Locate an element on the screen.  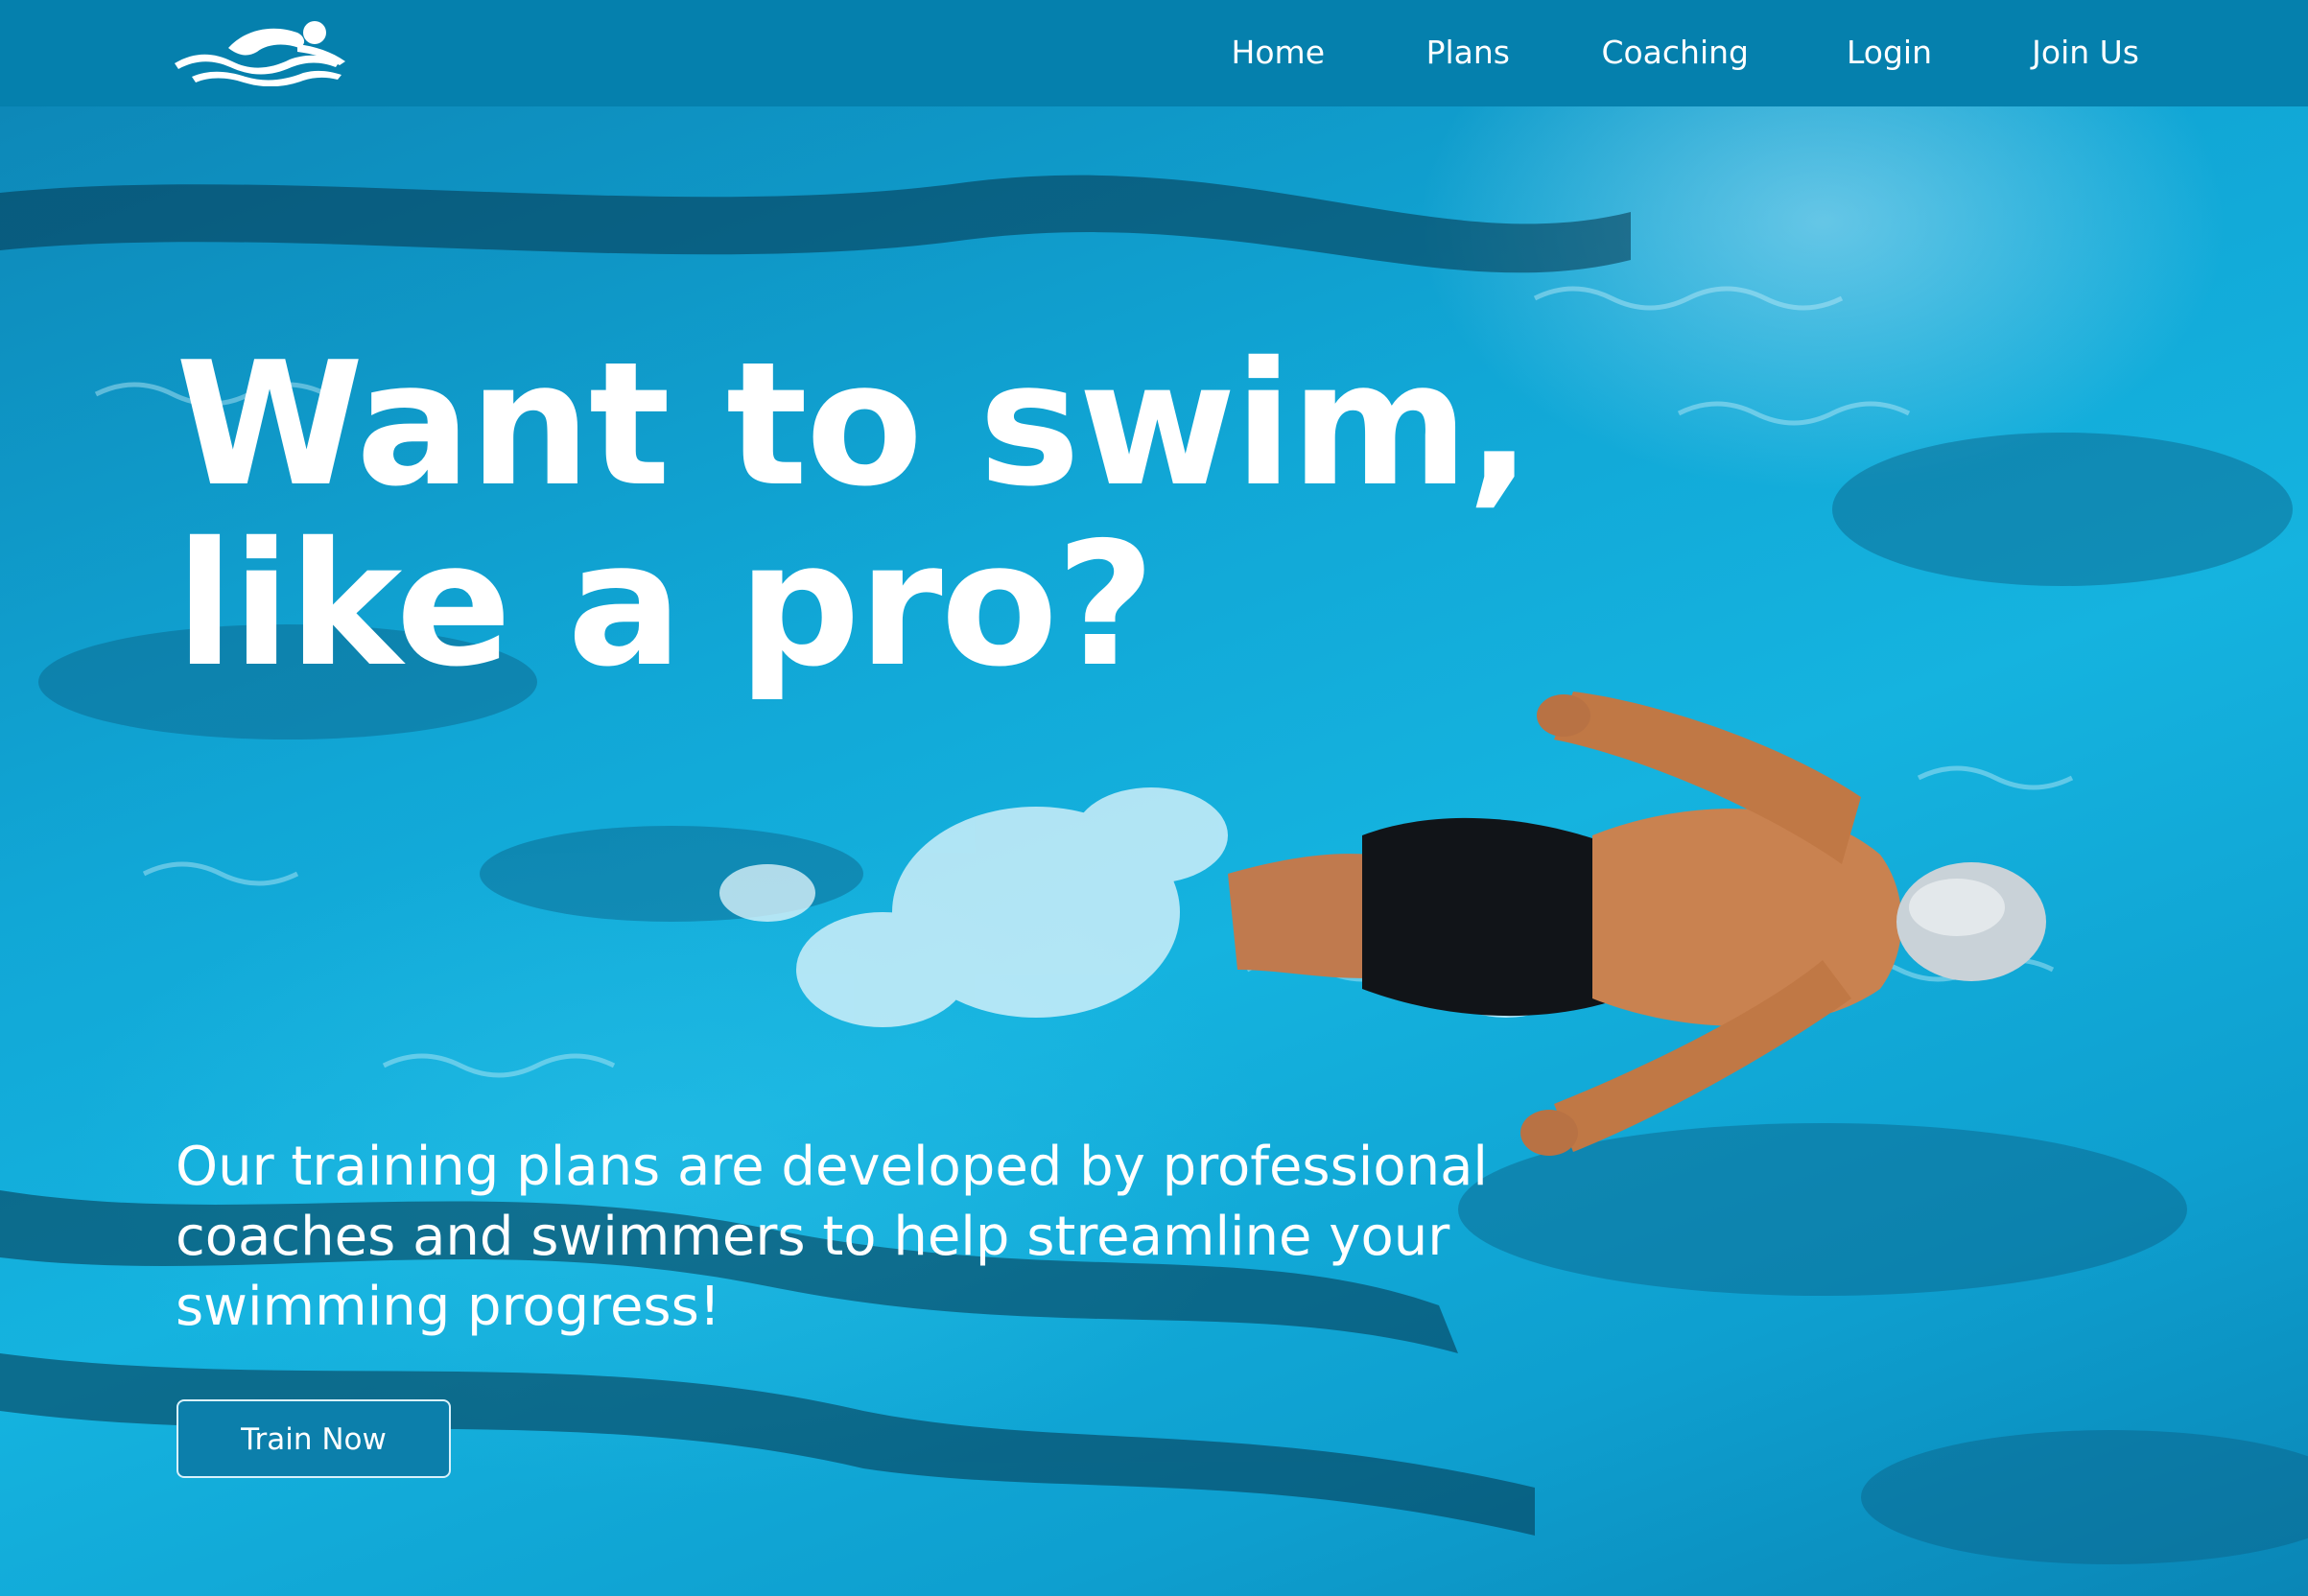
nav-plans-link: Plans is located at coordinates (1468, 53).